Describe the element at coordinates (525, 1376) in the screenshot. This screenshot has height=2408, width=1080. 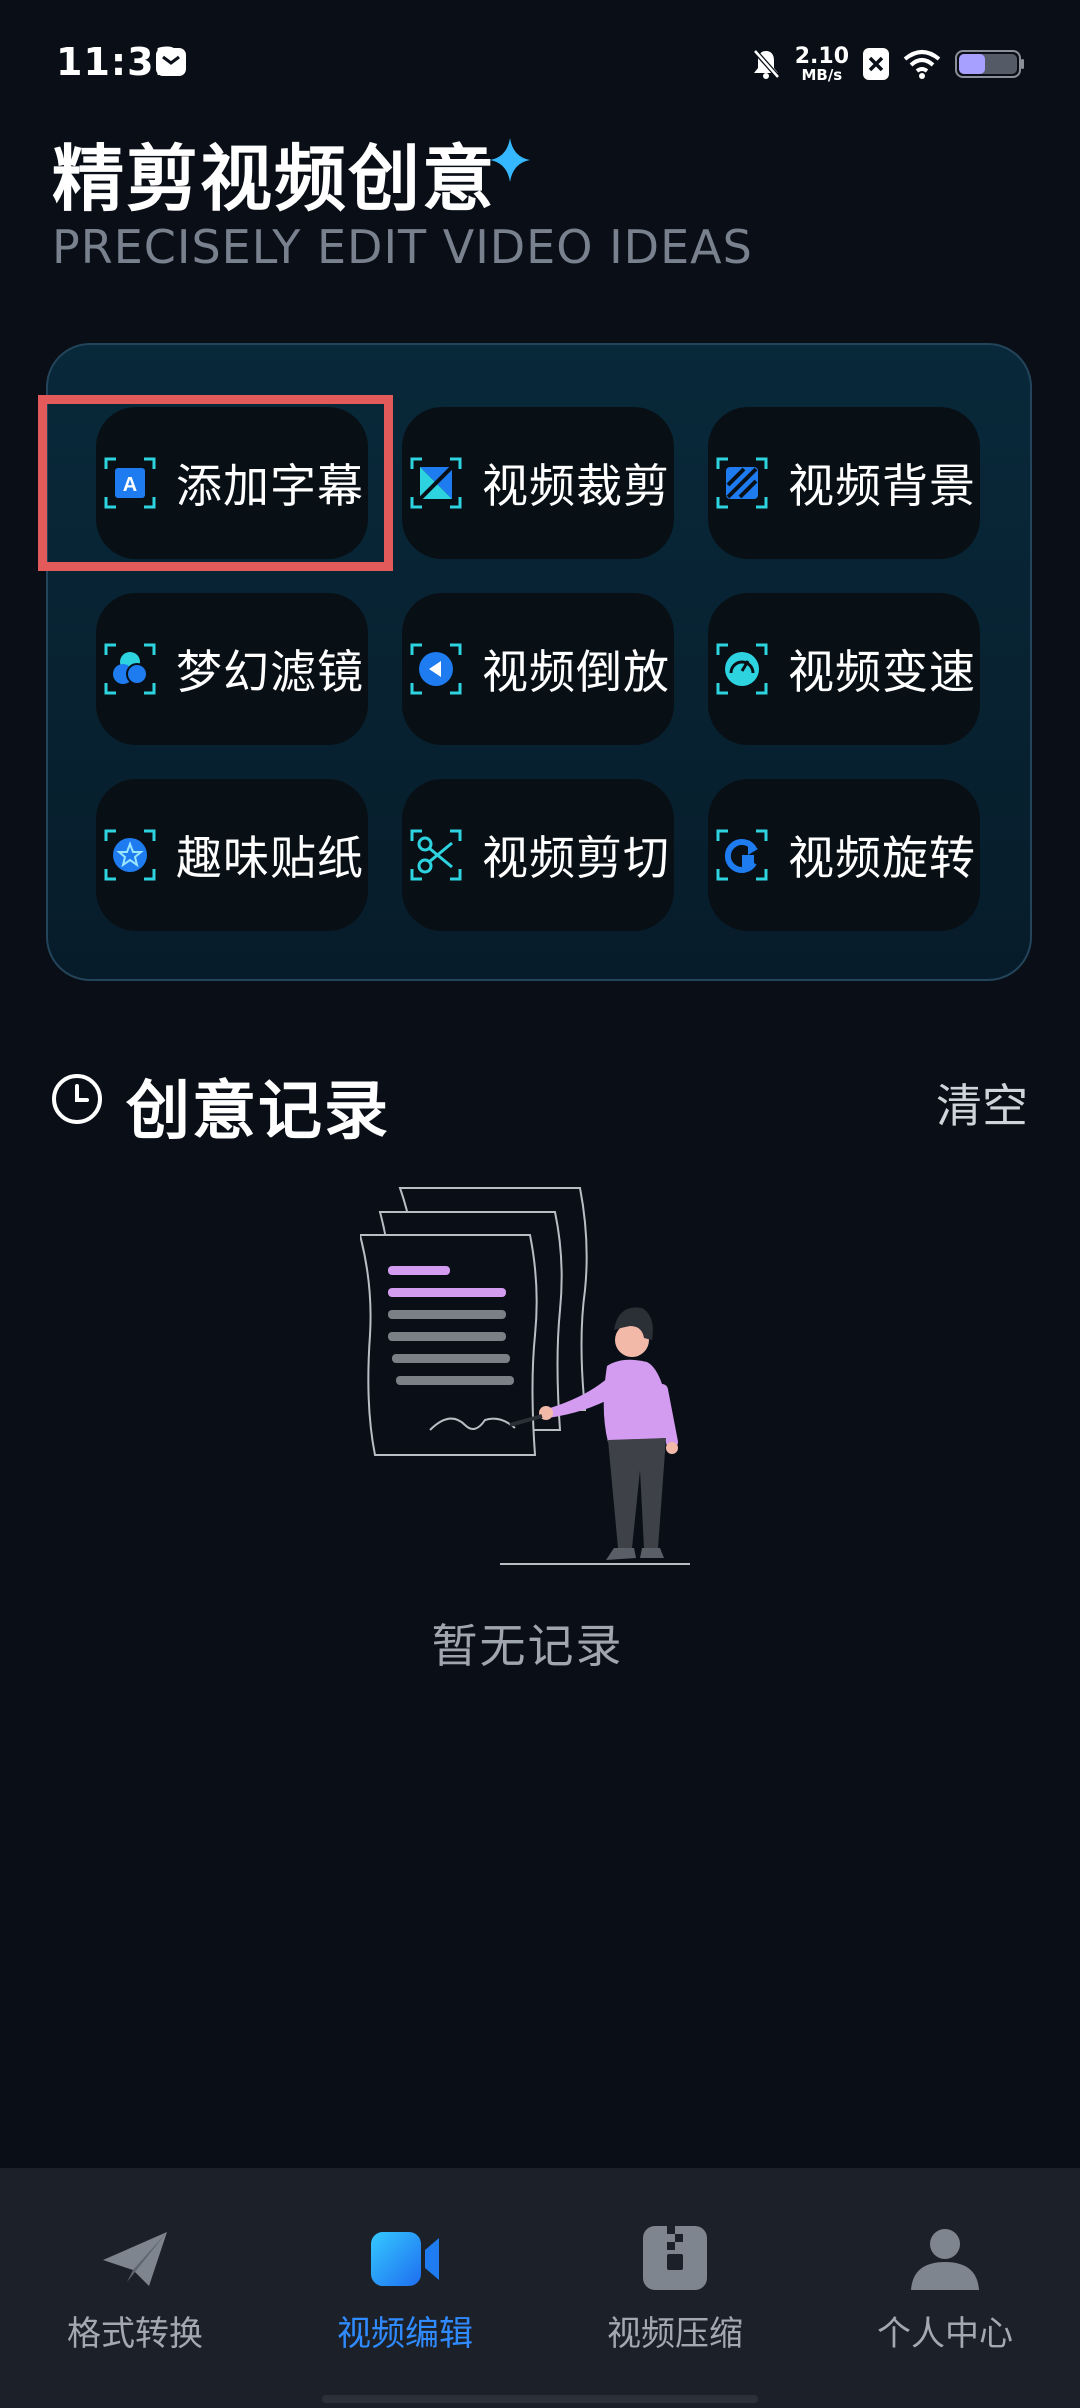
I see `empty-illustration` at that location.